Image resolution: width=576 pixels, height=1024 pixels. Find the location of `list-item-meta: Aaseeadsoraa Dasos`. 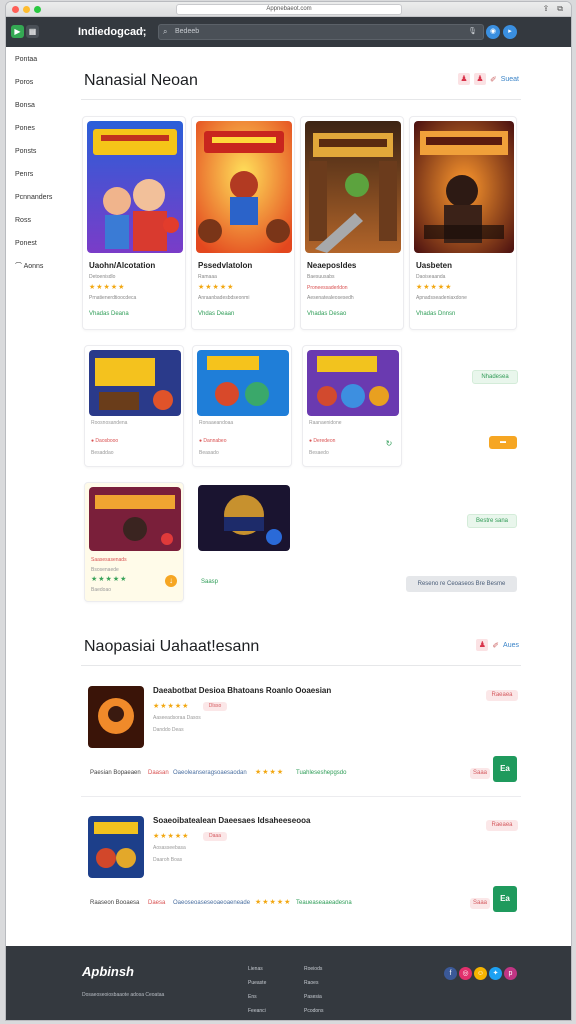

list-item-meta: Aaseeadsoraa Dasos is located at coordinates (177, 718).